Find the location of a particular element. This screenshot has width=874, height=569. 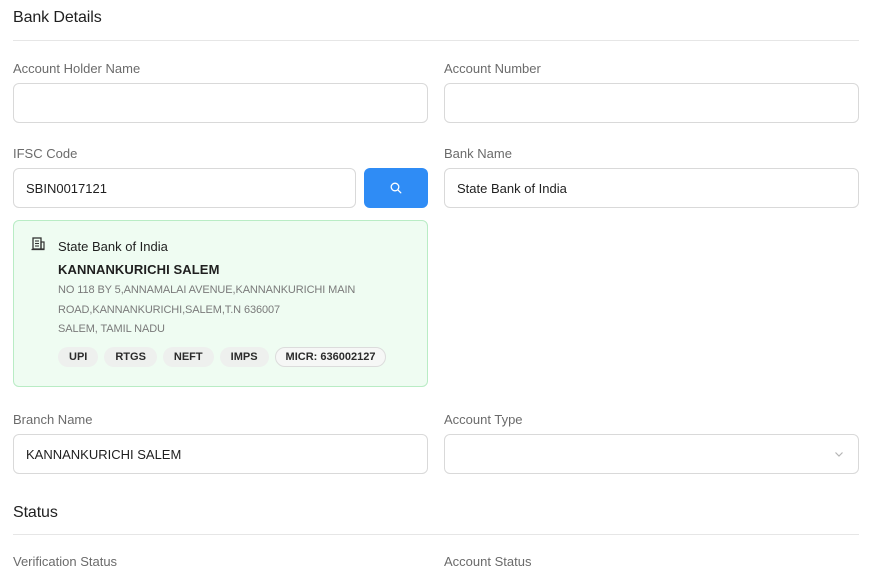

ifsc-search-button is located at coordinates (396, 188).